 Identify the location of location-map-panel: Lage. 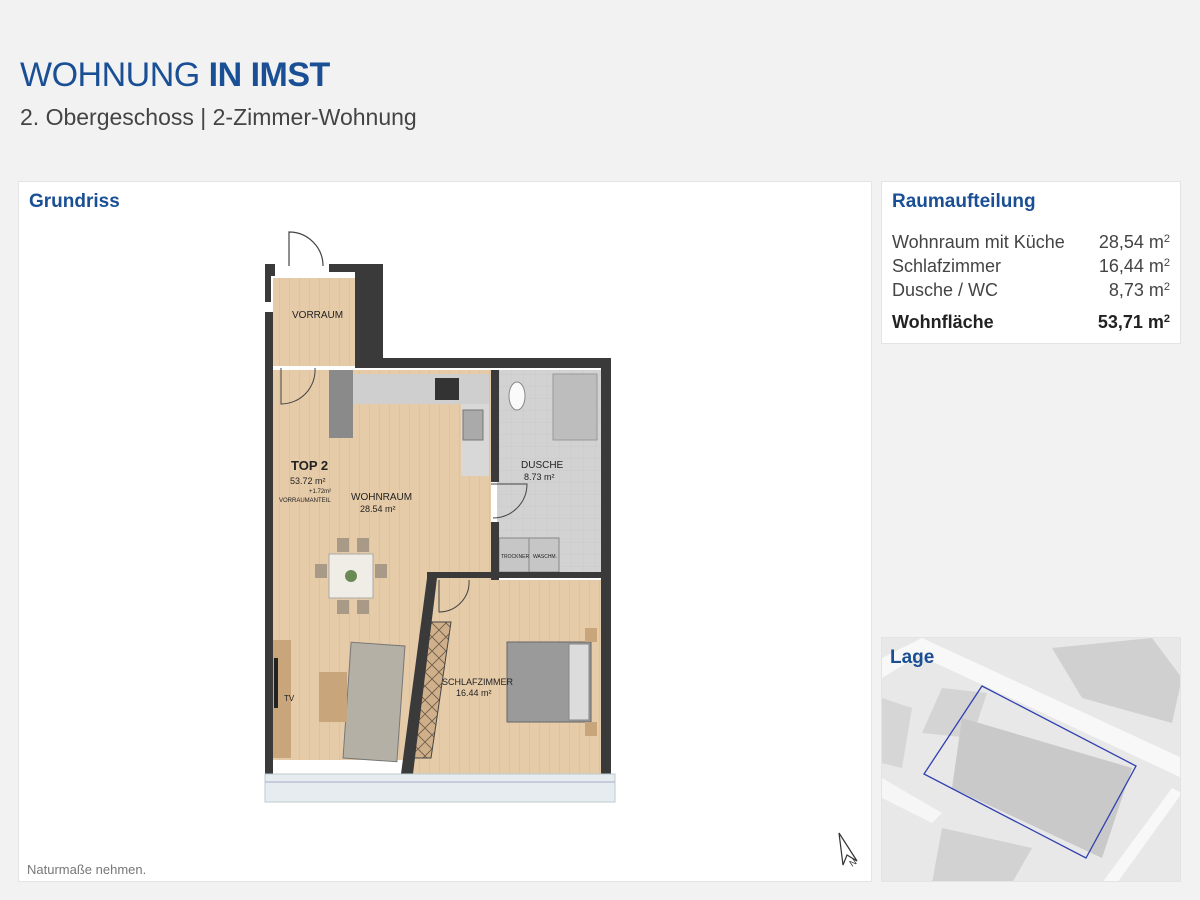
(1031, 759).